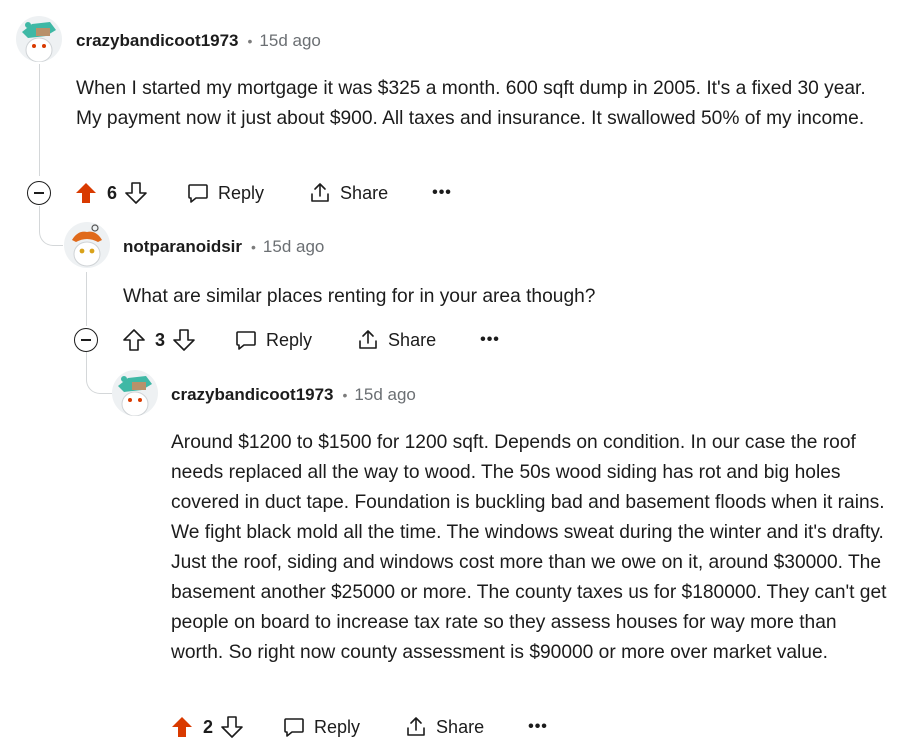 The image size is (908, 756). I want to click on comment-actions: 2 Reply Share •••, so click(359, 727).